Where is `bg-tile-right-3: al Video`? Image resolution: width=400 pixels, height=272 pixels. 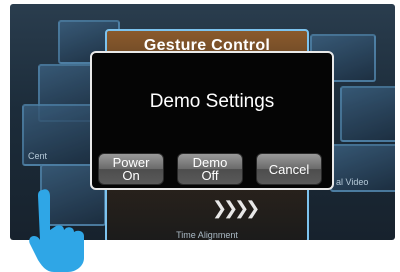 bg-tile-right-3: al Video is located at coordinates (362, 168).